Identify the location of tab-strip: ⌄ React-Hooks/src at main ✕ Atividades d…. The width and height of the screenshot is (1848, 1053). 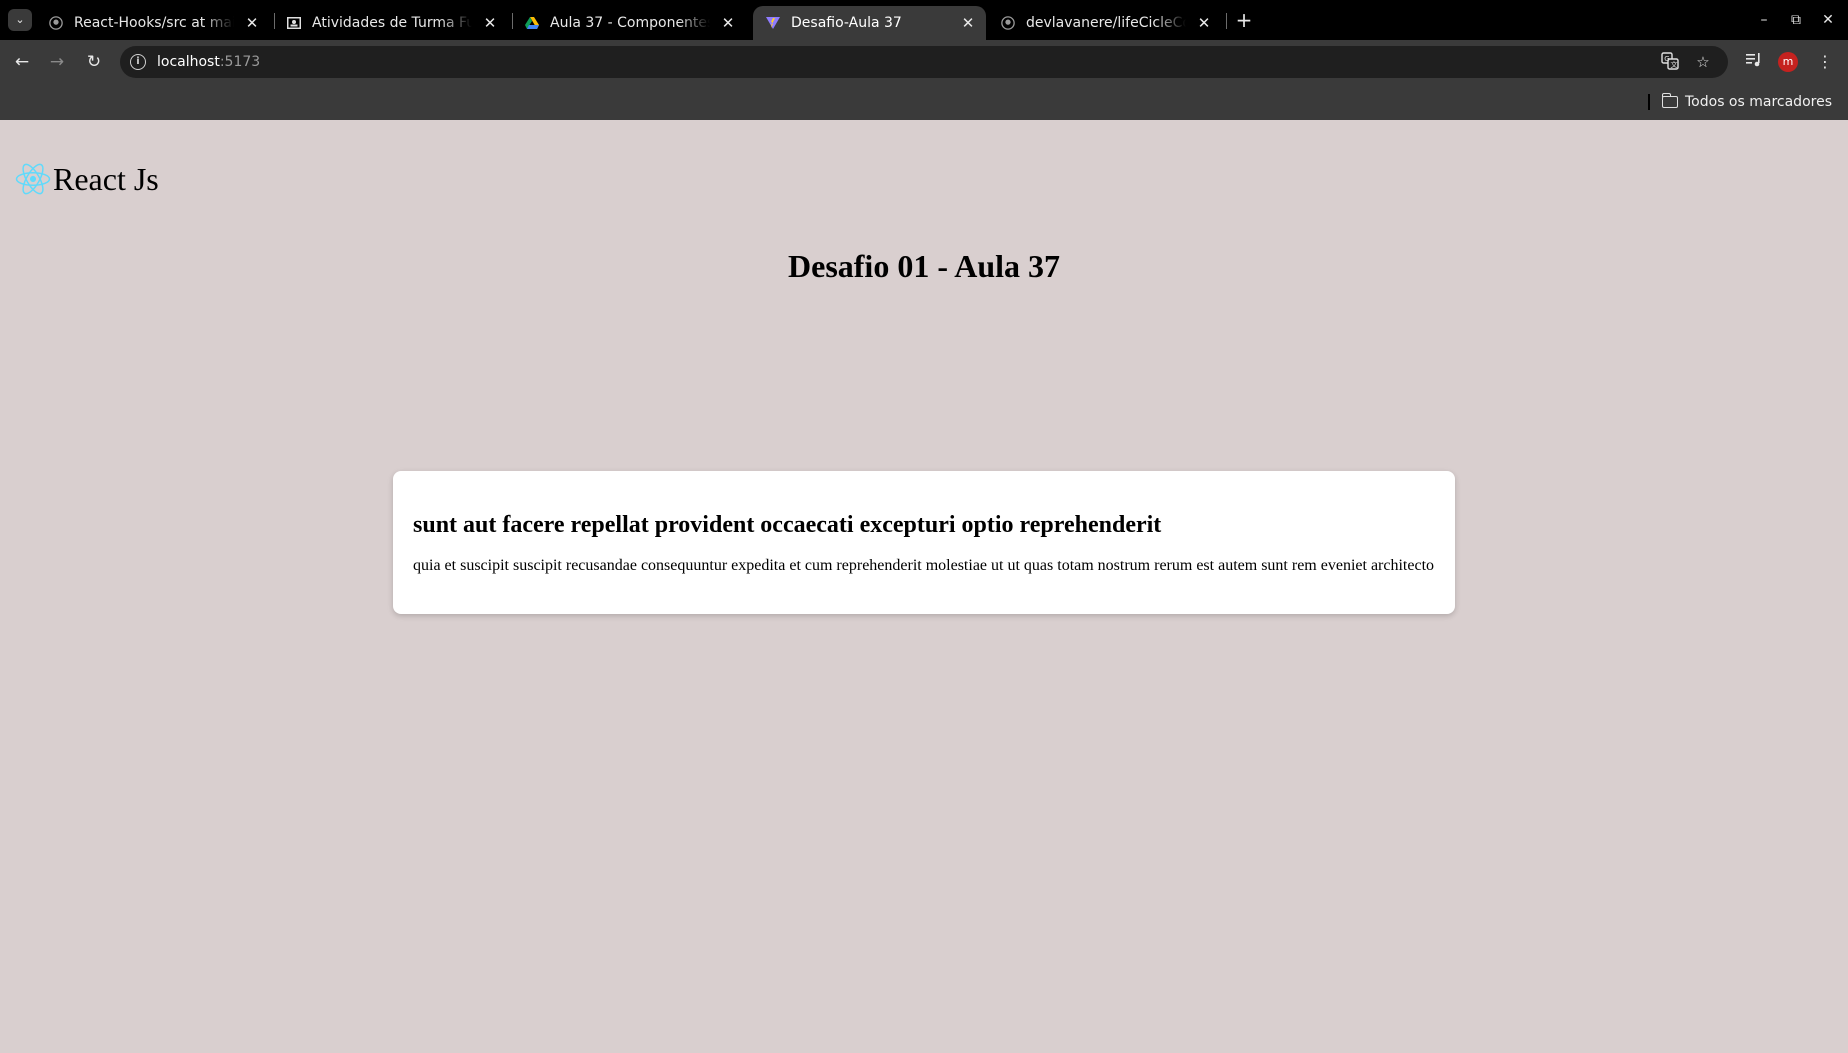
(924, 20).